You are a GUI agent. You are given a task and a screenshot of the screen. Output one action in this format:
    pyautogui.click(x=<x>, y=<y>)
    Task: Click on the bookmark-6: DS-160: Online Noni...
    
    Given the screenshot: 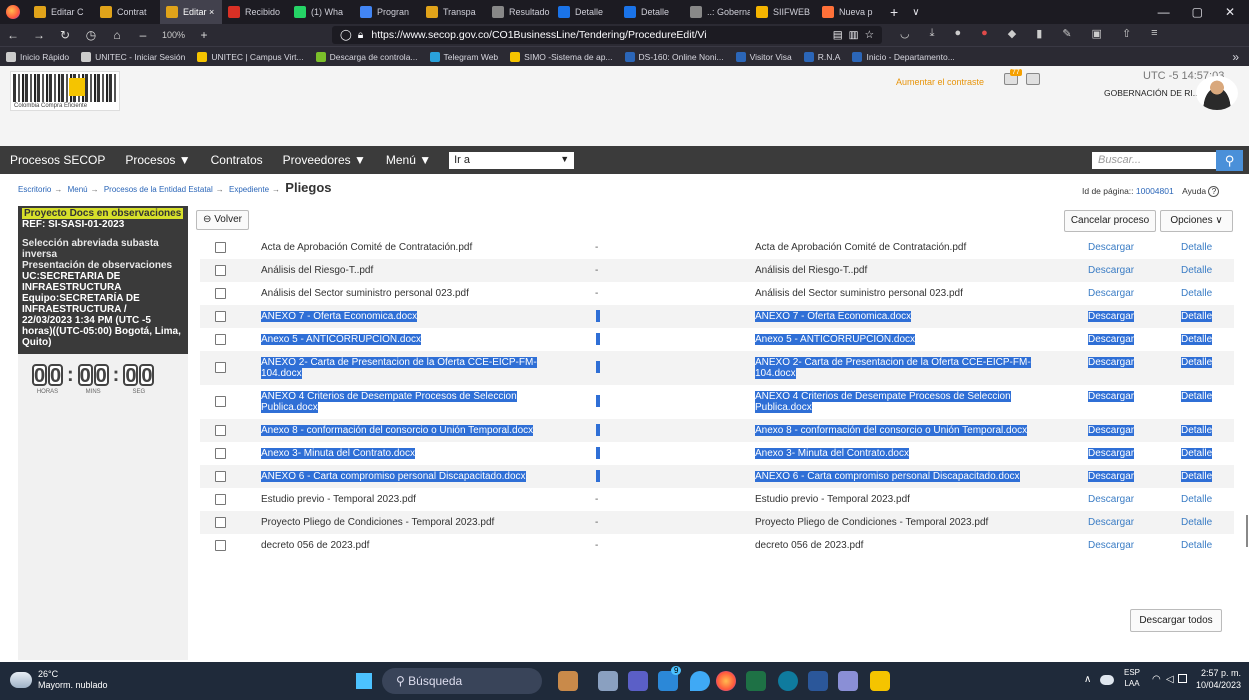 What is the action you would take?
    pyautogui.click(x=674, y=56)
    